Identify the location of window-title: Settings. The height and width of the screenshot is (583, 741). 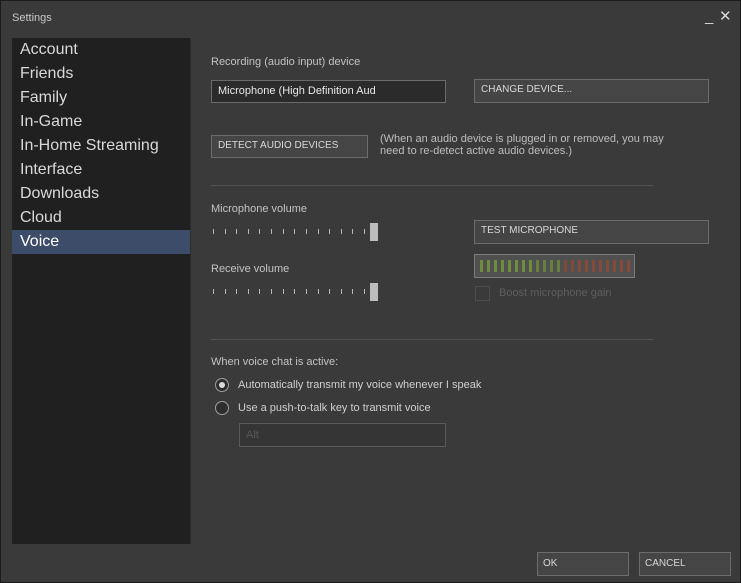
(32, 18).